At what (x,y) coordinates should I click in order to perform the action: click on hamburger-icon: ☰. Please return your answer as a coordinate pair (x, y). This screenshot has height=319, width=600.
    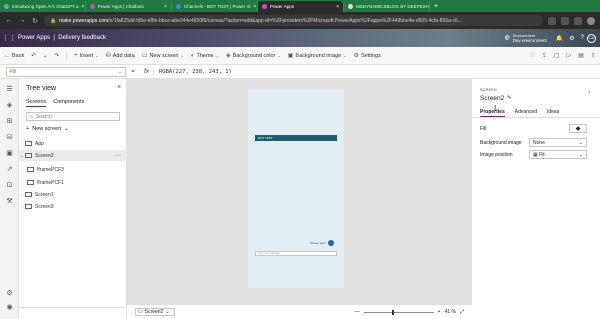
    Looking at the image, I should click on (9, 89).